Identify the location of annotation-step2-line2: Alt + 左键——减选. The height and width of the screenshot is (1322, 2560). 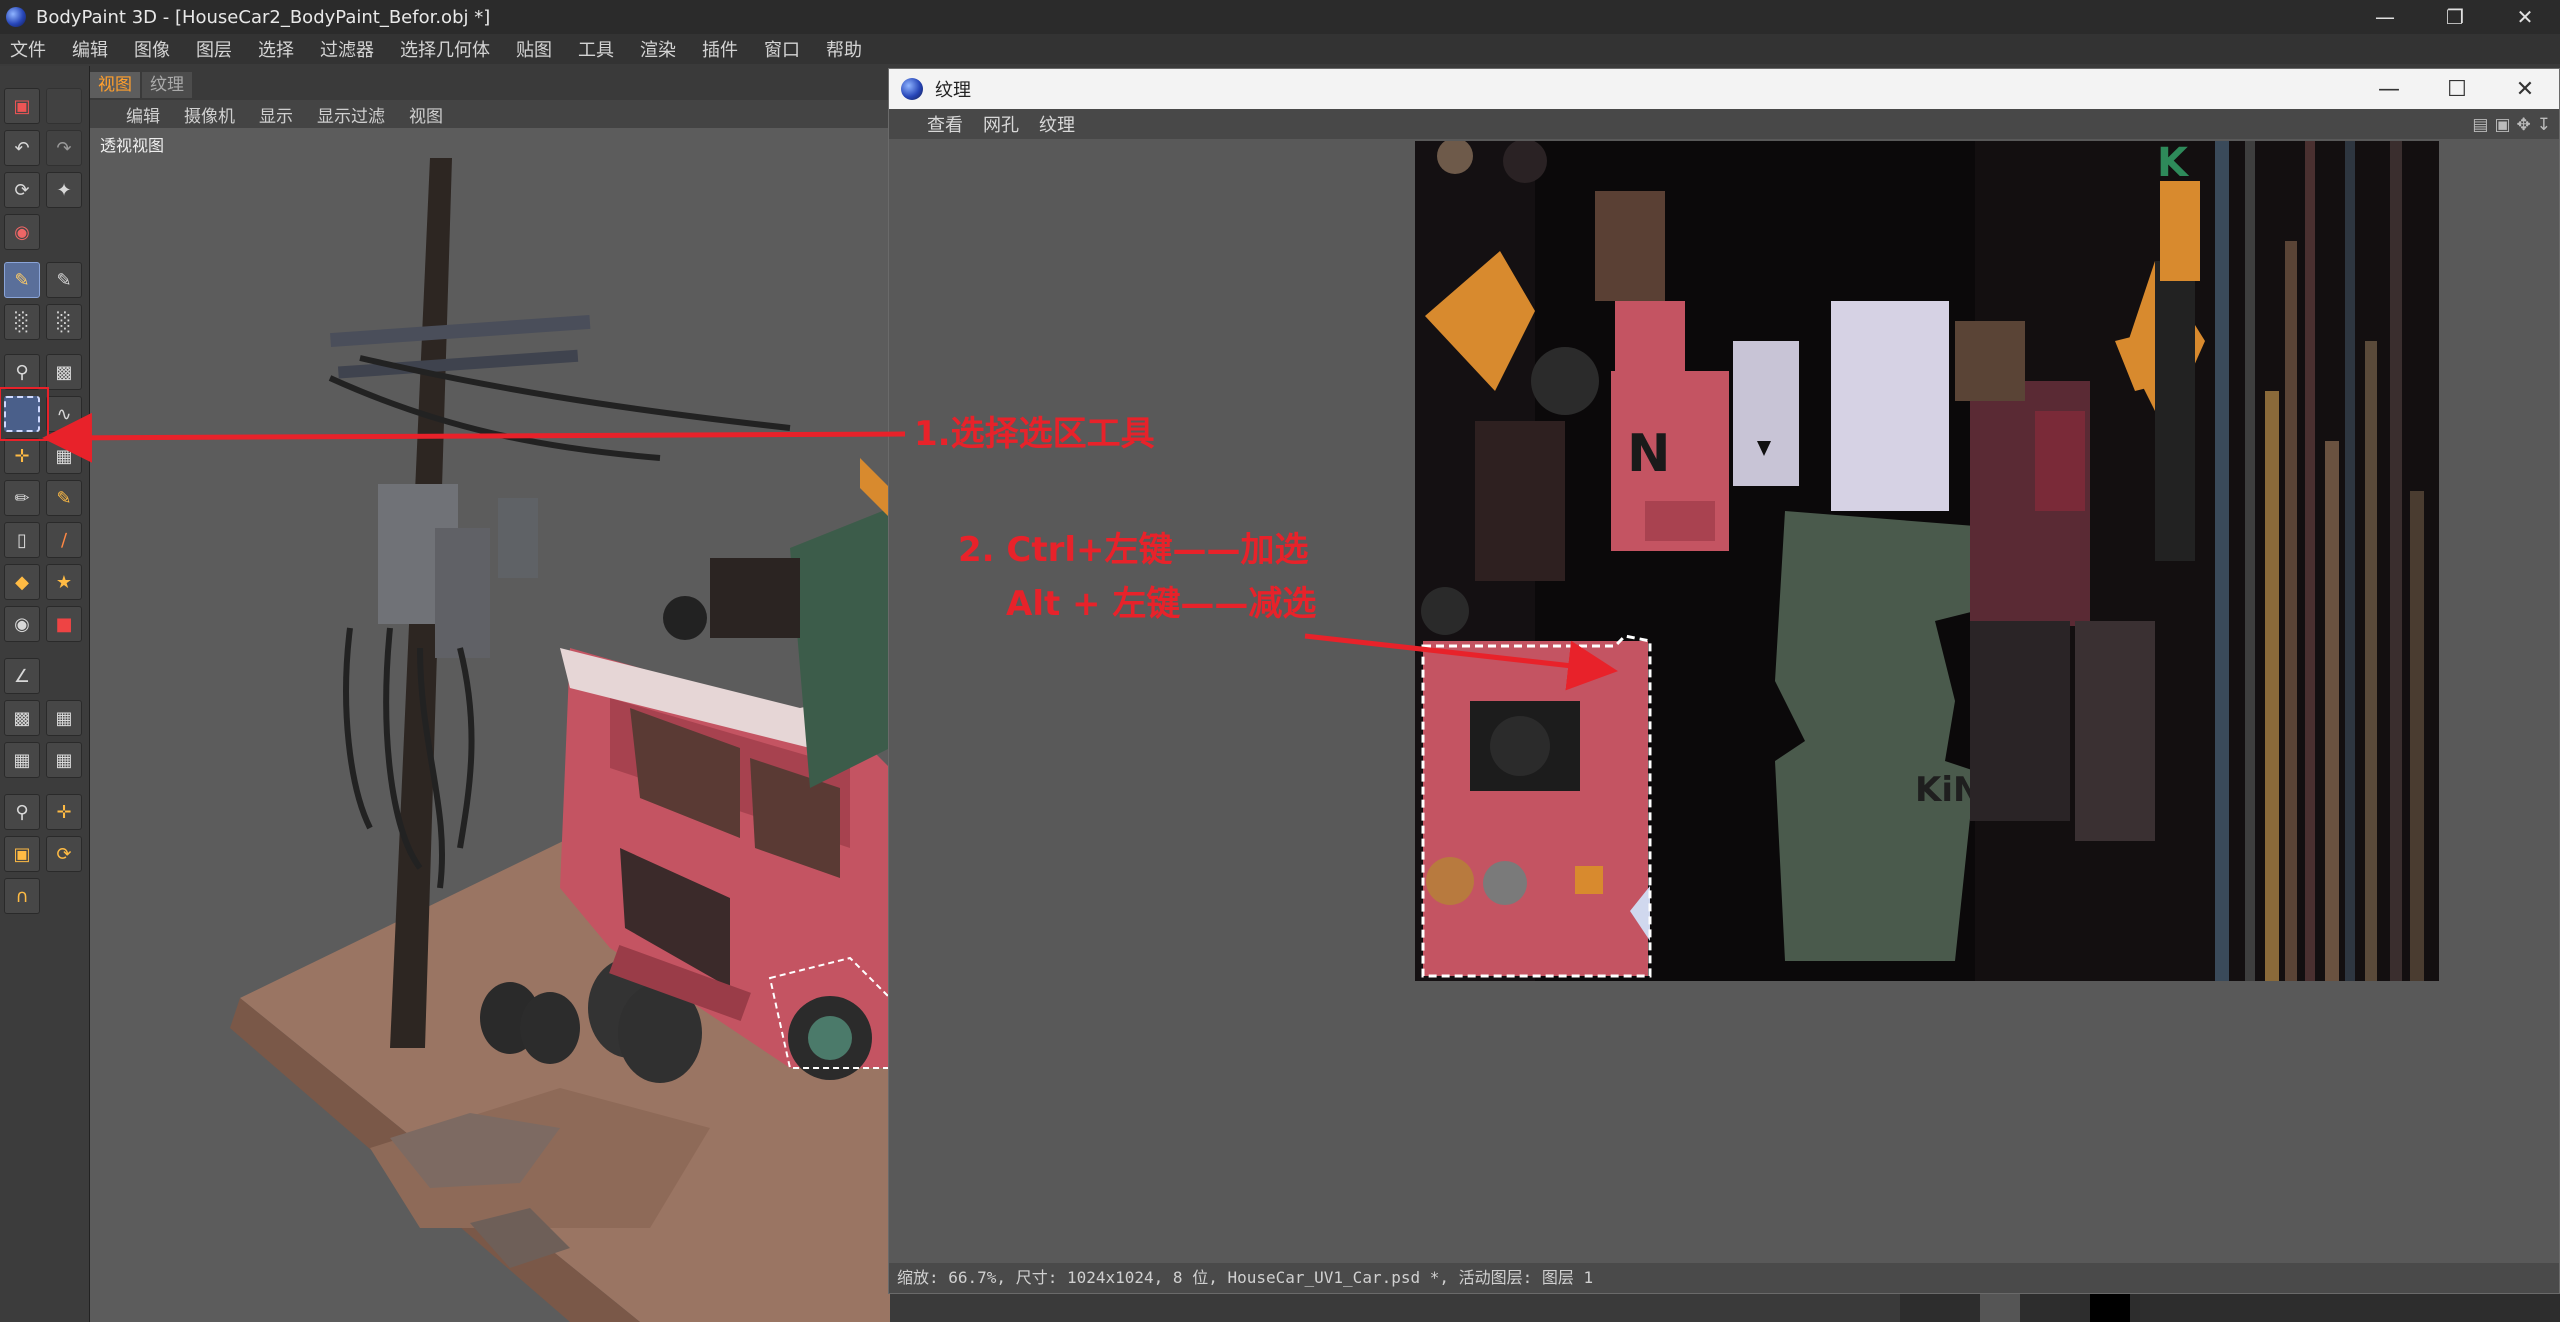
(1161, 604).